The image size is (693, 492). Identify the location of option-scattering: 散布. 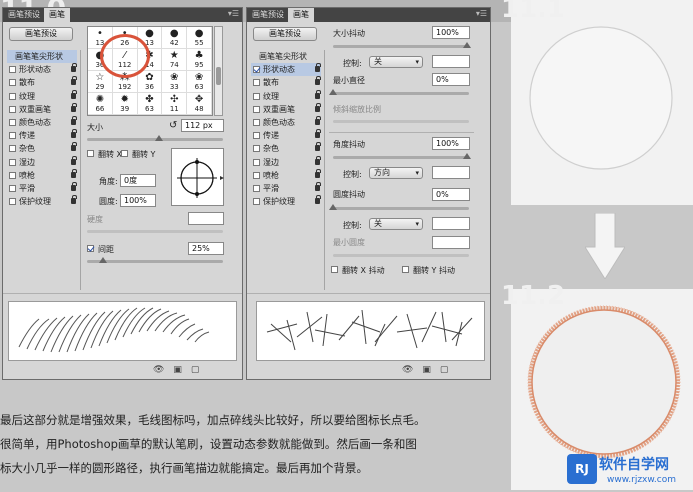
(42, 82).